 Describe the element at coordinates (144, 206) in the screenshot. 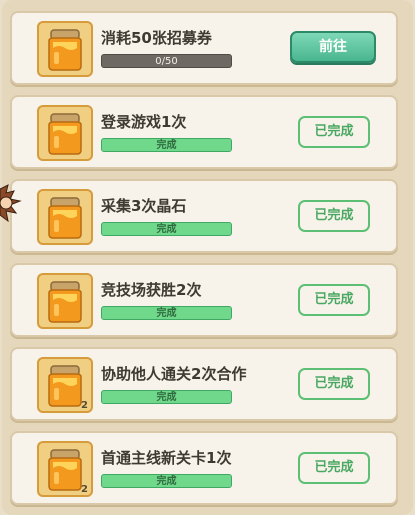

I see `task-title: 采集3次晶石` at that location.